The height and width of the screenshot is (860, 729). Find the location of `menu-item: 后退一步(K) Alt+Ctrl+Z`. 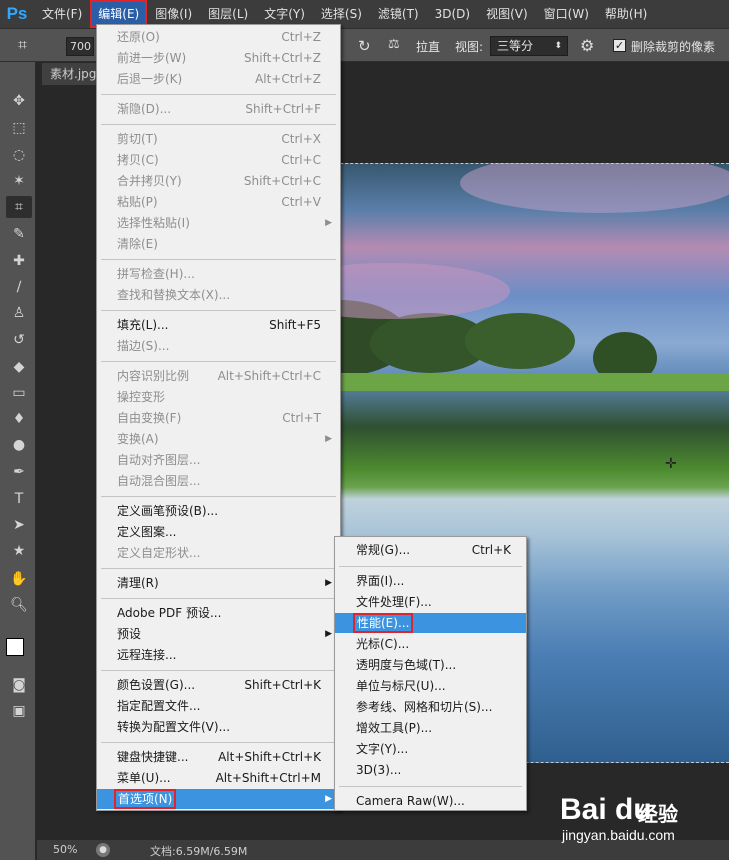

menu-item: 后退一步(K) Alt+Ctrl+Z is located at coordinates (218, 79).